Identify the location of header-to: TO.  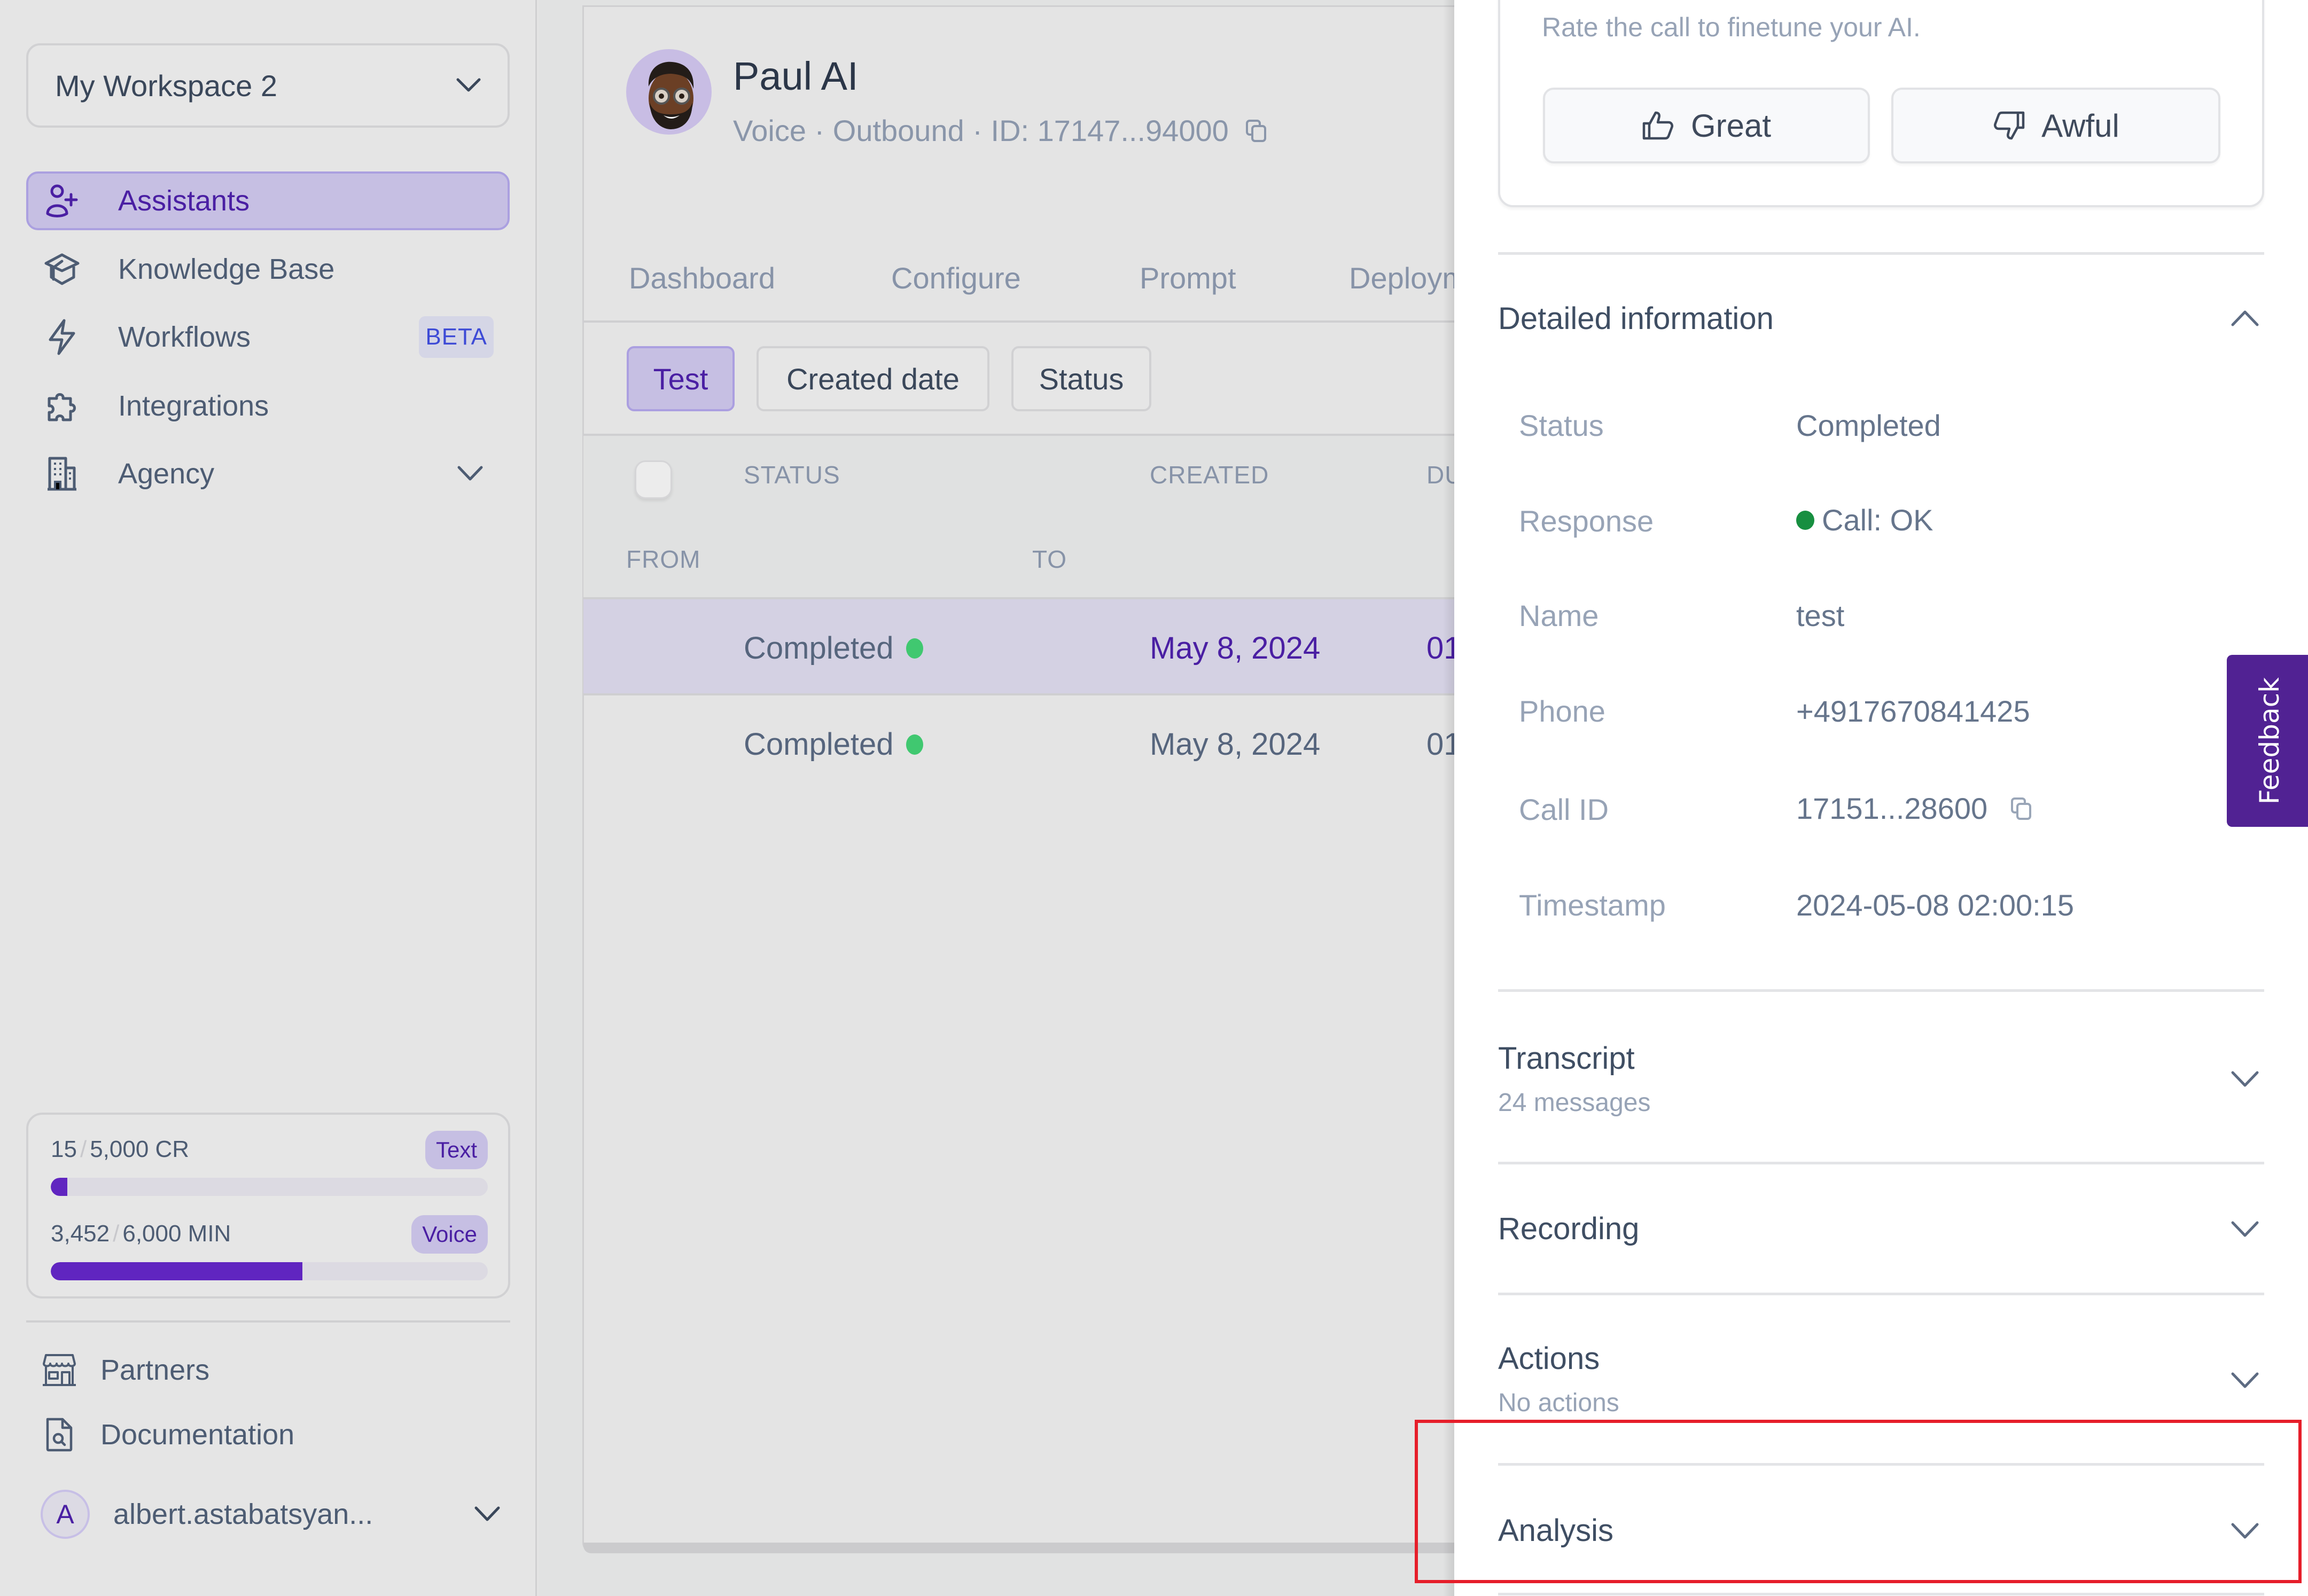
(1049, 559).